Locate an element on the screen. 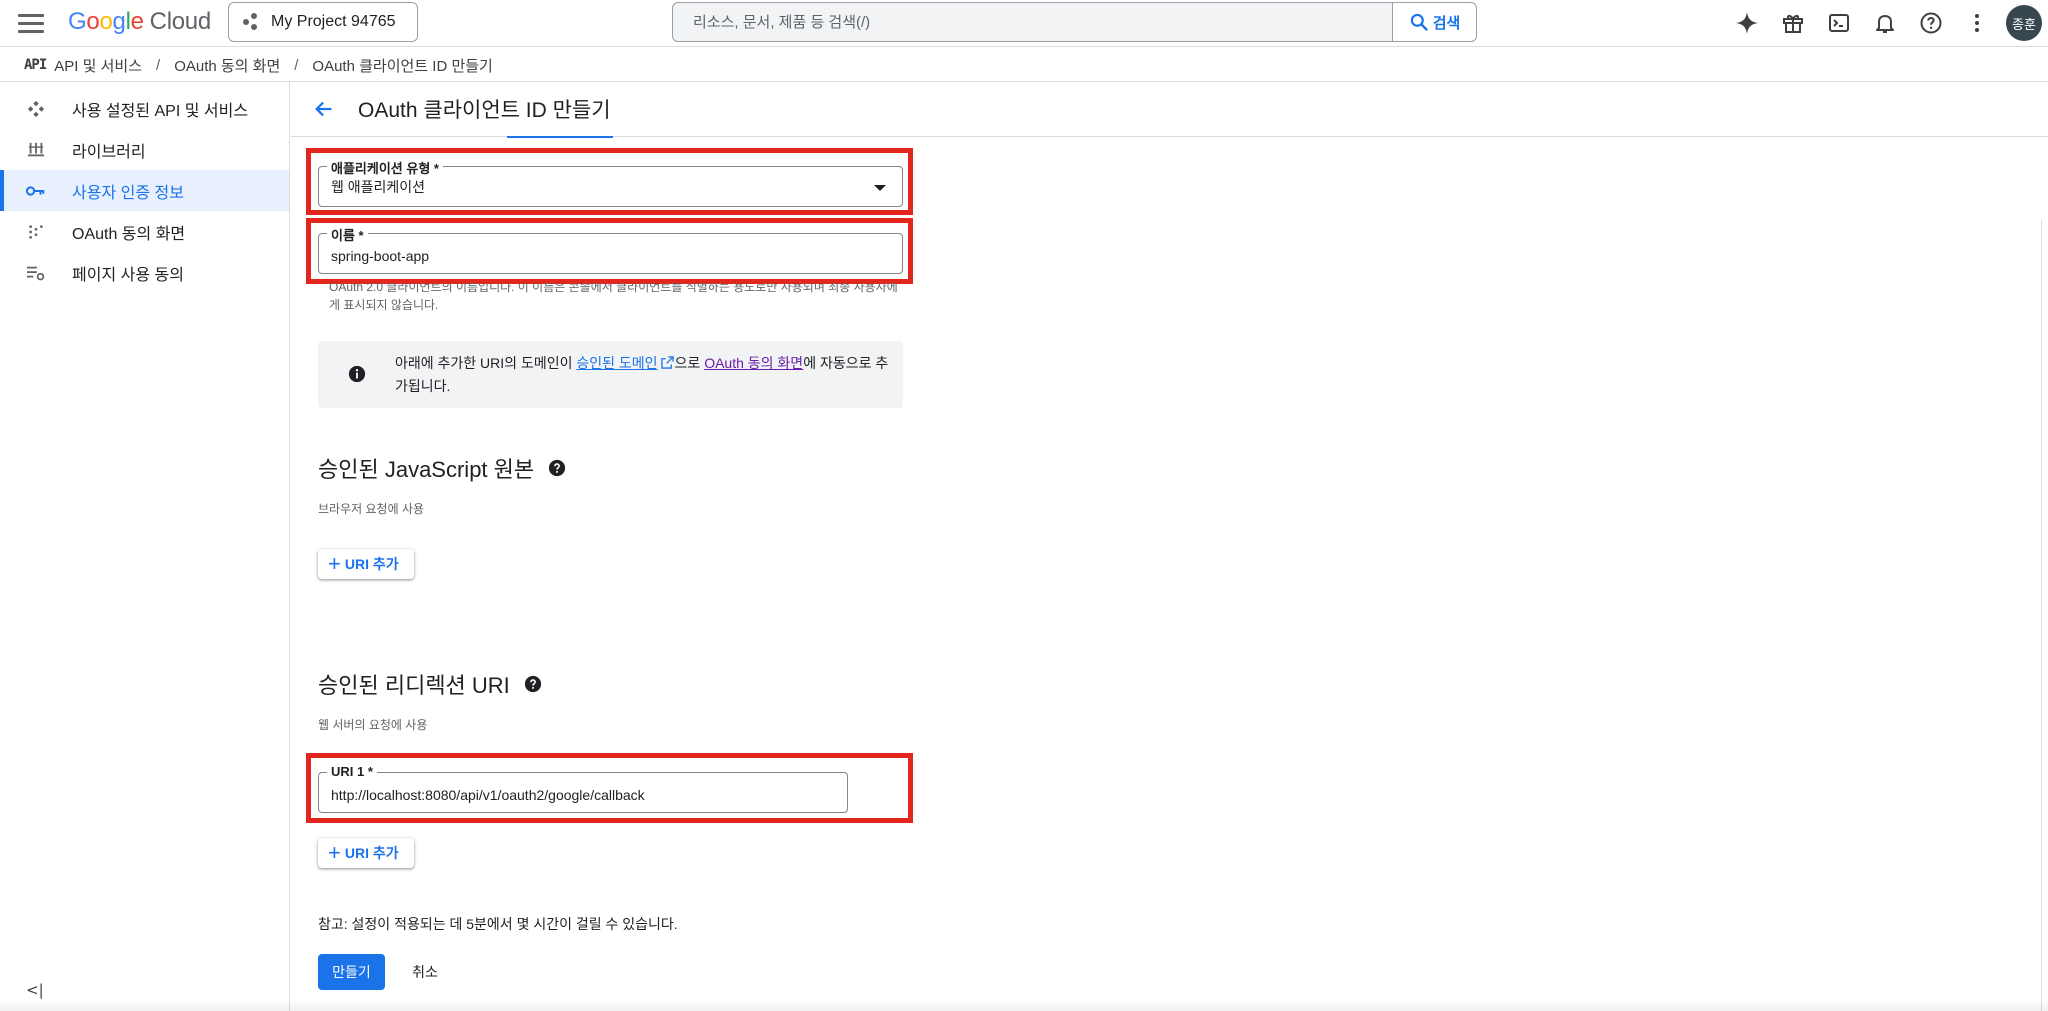  bottom-shadow is located at coordinates (1024, 1005).